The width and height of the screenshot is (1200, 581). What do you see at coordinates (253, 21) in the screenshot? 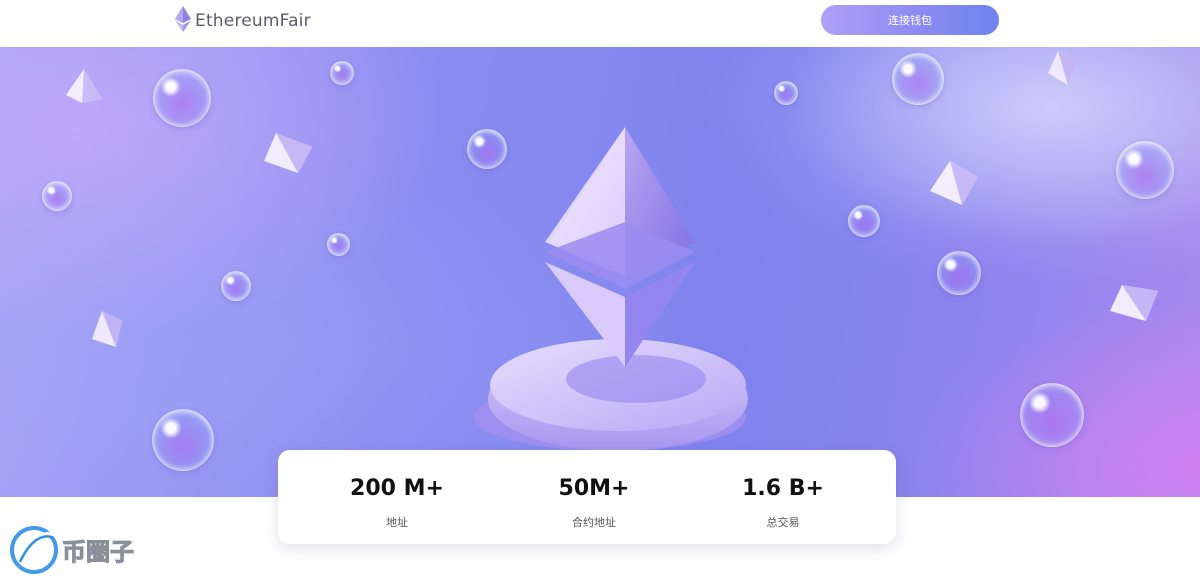
I see `brand-name: EthereumFair` at bounding box center [253, 21].